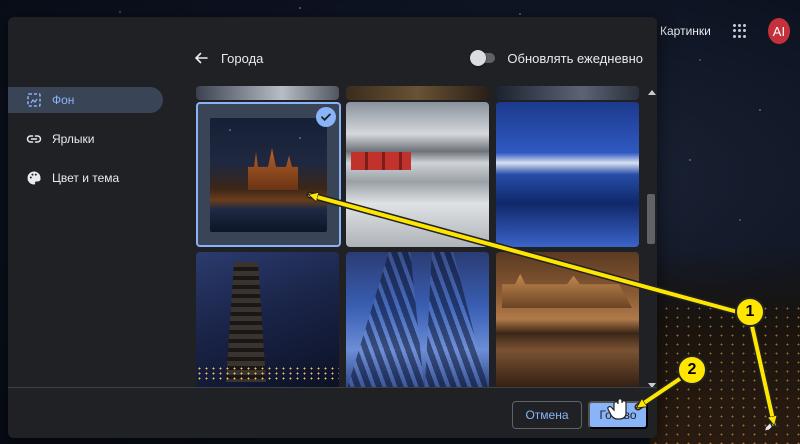 The height and width of the screenshot is (444, 800). What do you see at coordinates (575, 58) in the screenshot?
I see `toggle-label: Обновлять ежедневно` at bounding box center [575, 58].